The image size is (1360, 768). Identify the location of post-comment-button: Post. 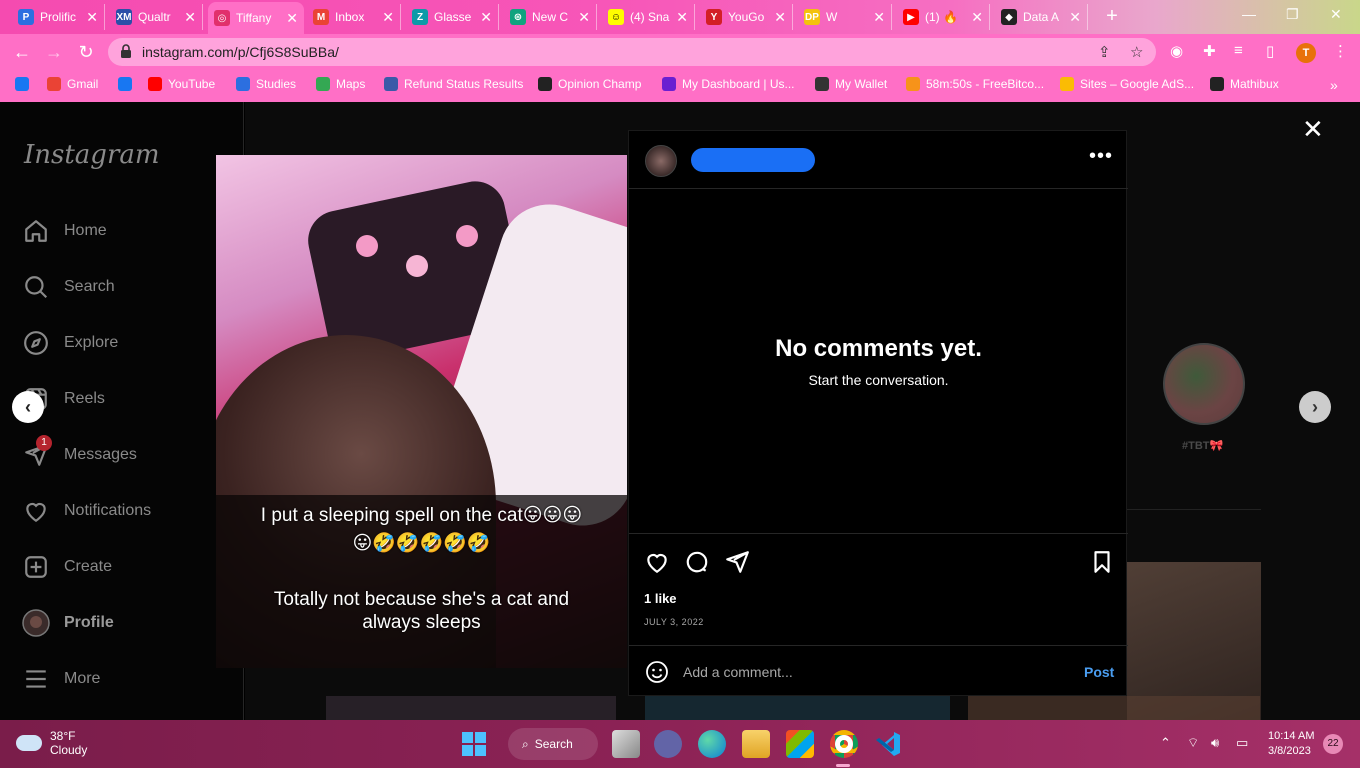
(1099, 672).